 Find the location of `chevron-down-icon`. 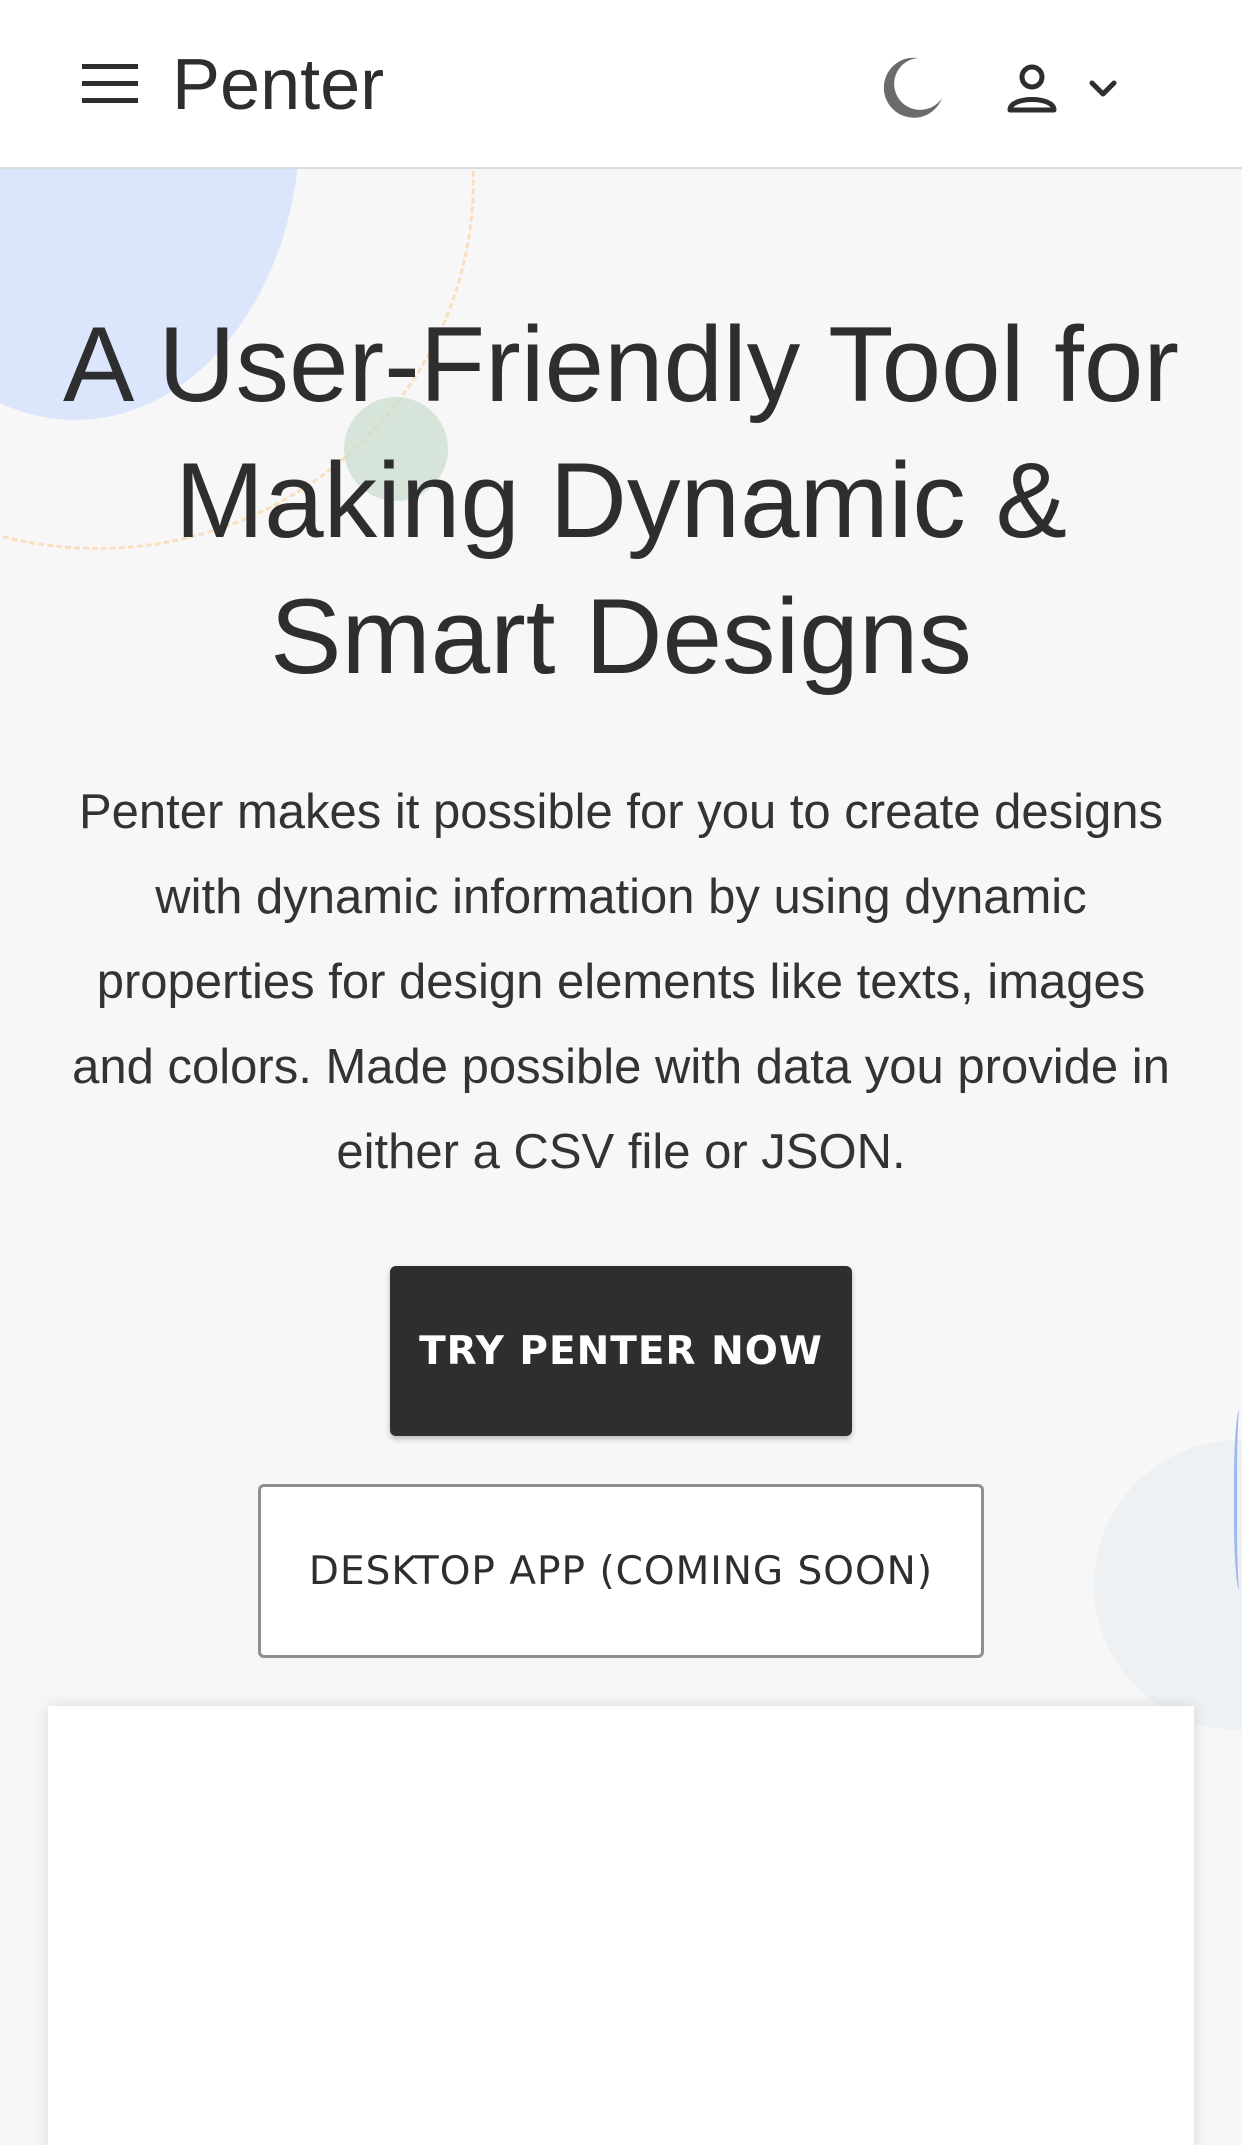

chevron-down-icon is located at coordinates (1103, 88).